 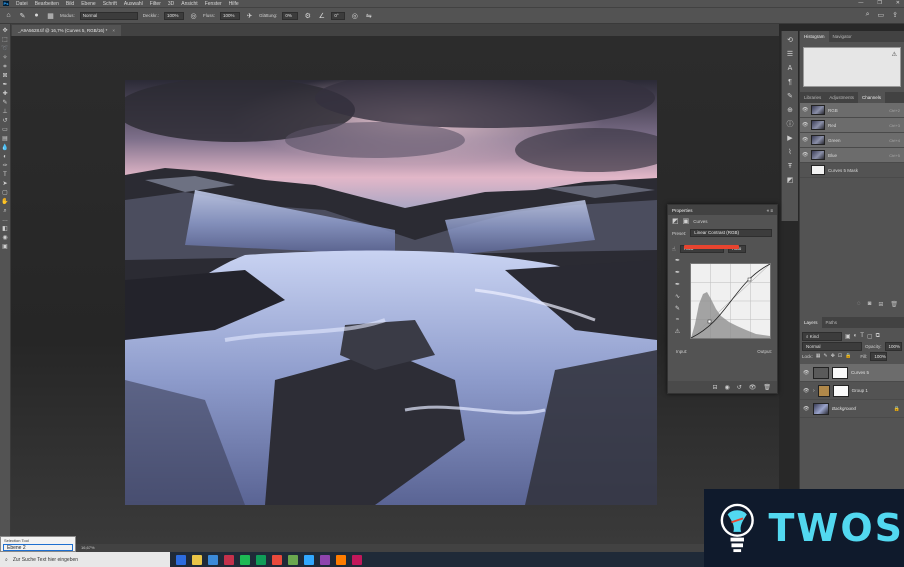 I want to click on view-previous-icon: ◉, so click(x=726, y=387).